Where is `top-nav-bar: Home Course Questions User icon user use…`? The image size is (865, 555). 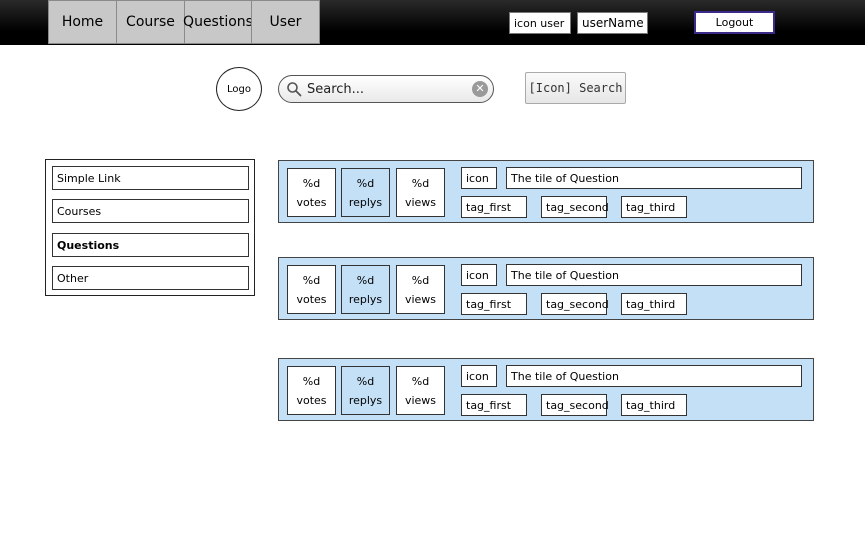
top-nav-bar: Home Course Questions User icon user use… is located at coordinates (432, 22).